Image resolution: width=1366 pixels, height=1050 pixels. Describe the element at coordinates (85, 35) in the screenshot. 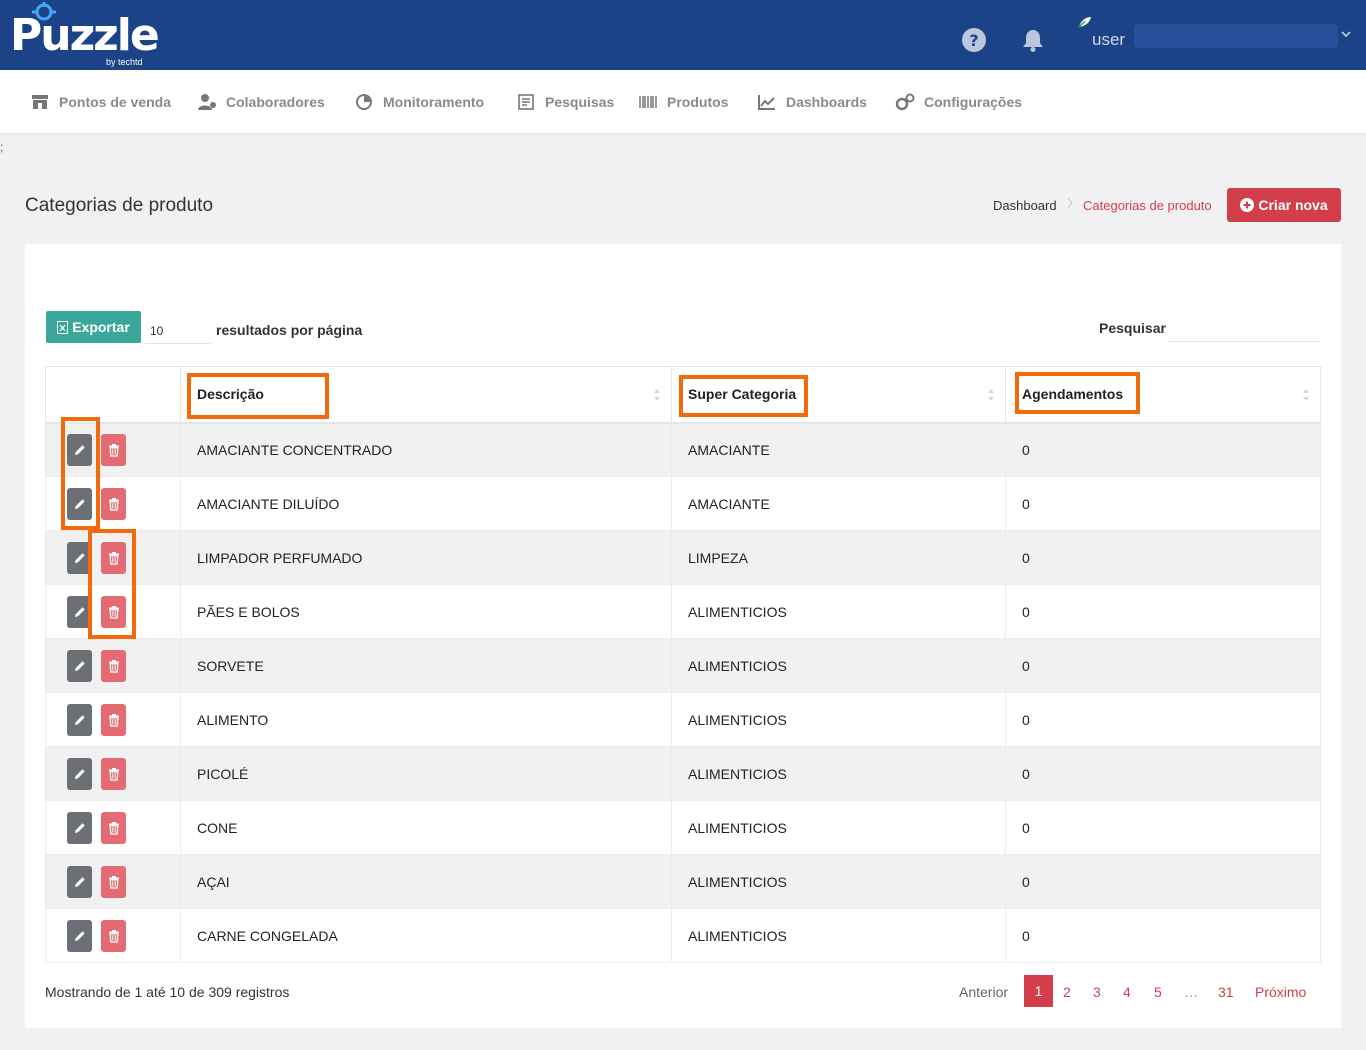

I see `logo: Puzzle by techtd` at that location.